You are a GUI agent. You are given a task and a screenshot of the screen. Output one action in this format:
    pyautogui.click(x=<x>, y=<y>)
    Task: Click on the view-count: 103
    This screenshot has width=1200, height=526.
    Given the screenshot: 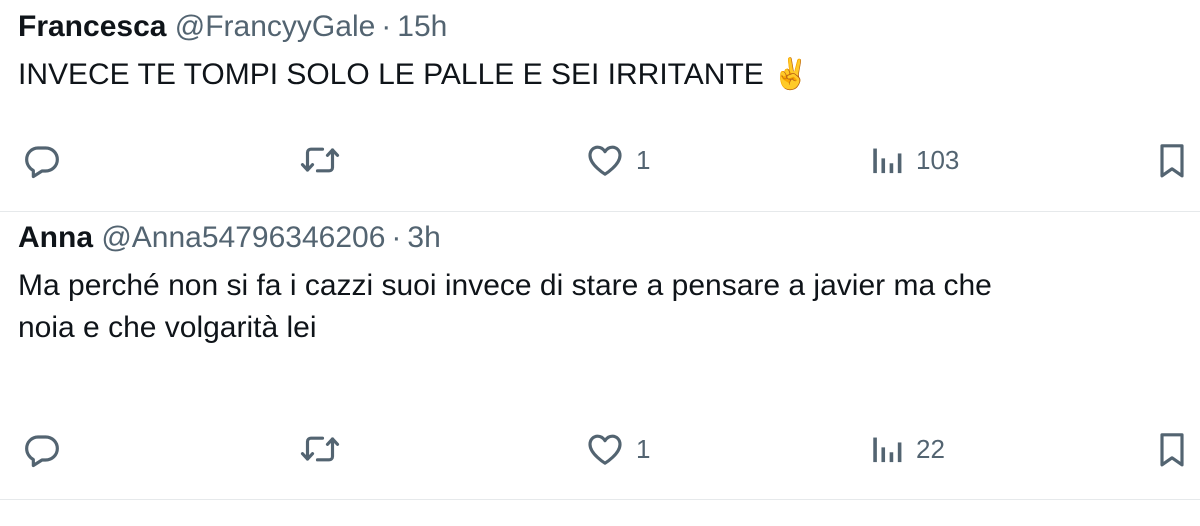 What is the action you would take?
    pyautogui.click(x=938, y=160)
    